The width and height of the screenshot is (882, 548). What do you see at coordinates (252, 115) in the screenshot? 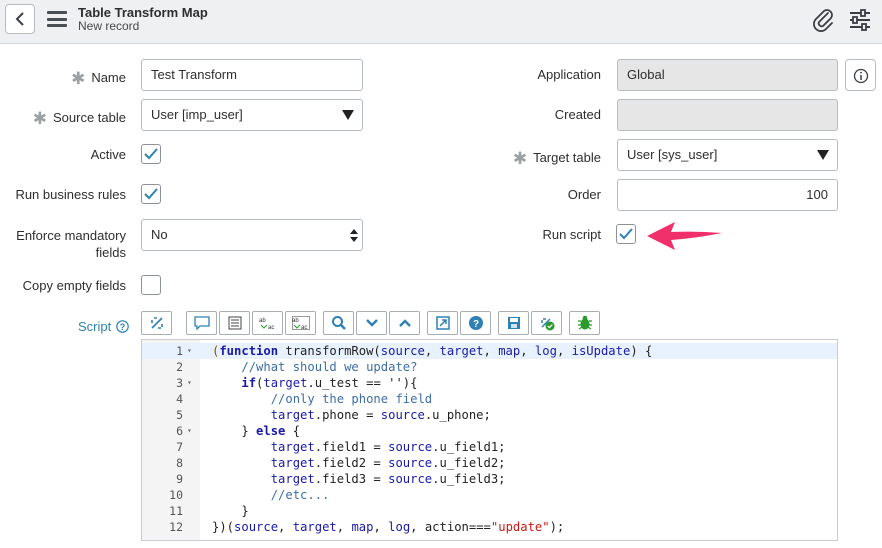
I see `source-table-select: User [imp_user]` at bounding box center [252, 115].